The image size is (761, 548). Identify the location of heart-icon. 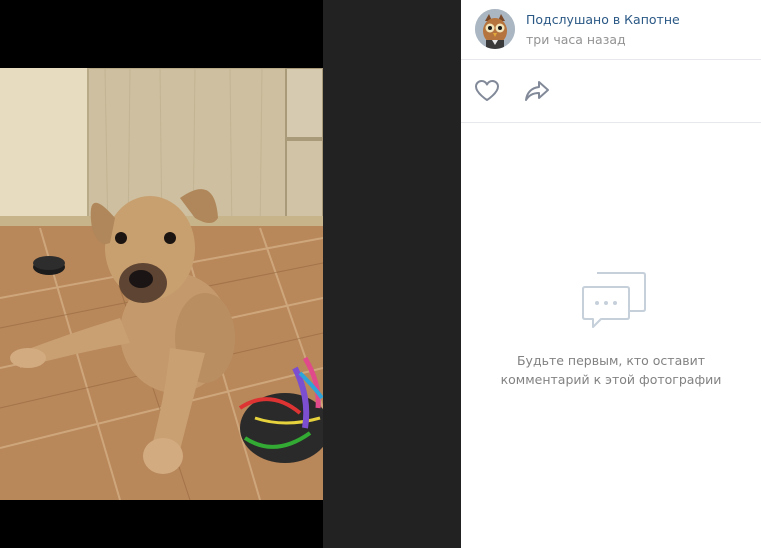
(487, 91).